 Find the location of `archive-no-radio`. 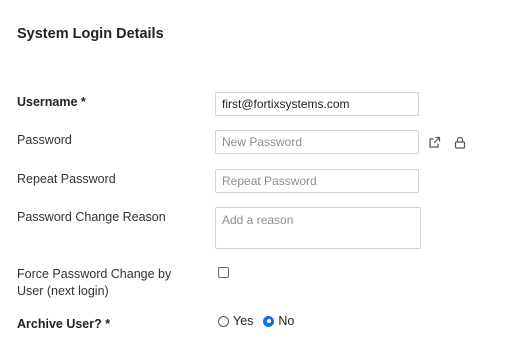

archive-no-radio is located at coordinates (269, 321).